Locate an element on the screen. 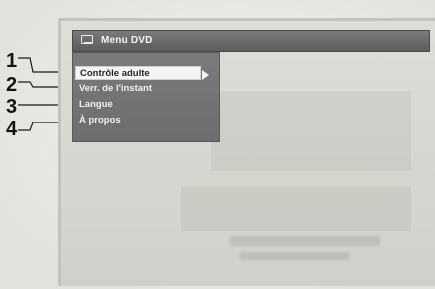 The image size is (435, 289). menu-item-label: Langue is located at coordinates (96, 104).